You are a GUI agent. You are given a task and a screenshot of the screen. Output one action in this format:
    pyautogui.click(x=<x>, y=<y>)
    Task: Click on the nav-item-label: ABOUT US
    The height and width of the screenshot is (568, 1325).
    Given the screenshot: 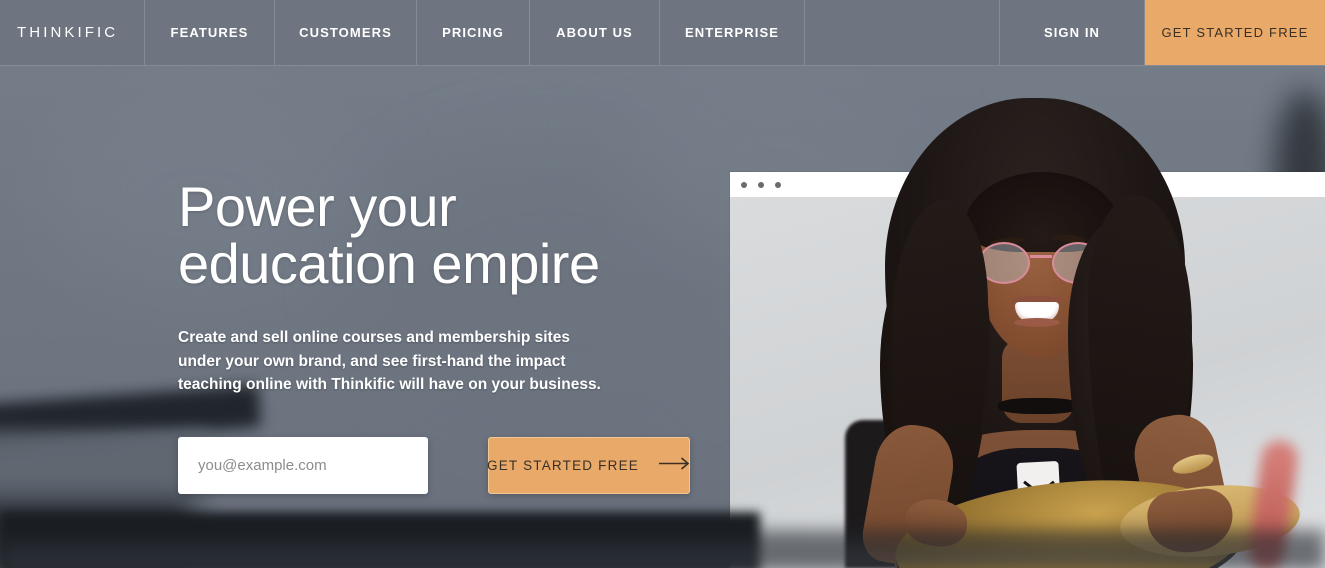 What is the action you would take?
    pyautogui.click(x=594, y=32)
    